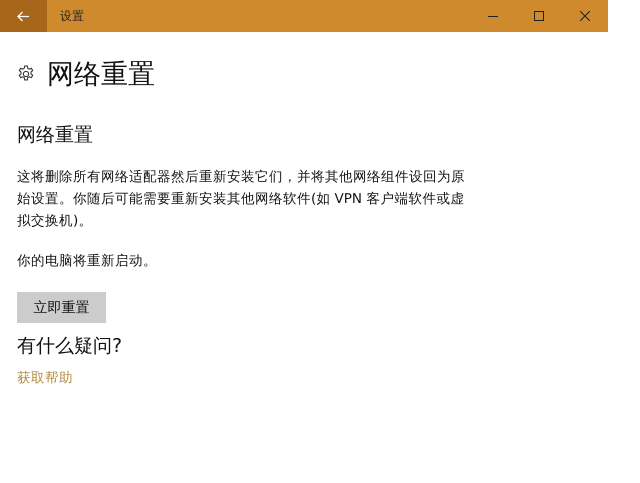 The image size is (640, 483). I want to click on restart-note: 你的电脑将重新启动。, so click(87, 261).